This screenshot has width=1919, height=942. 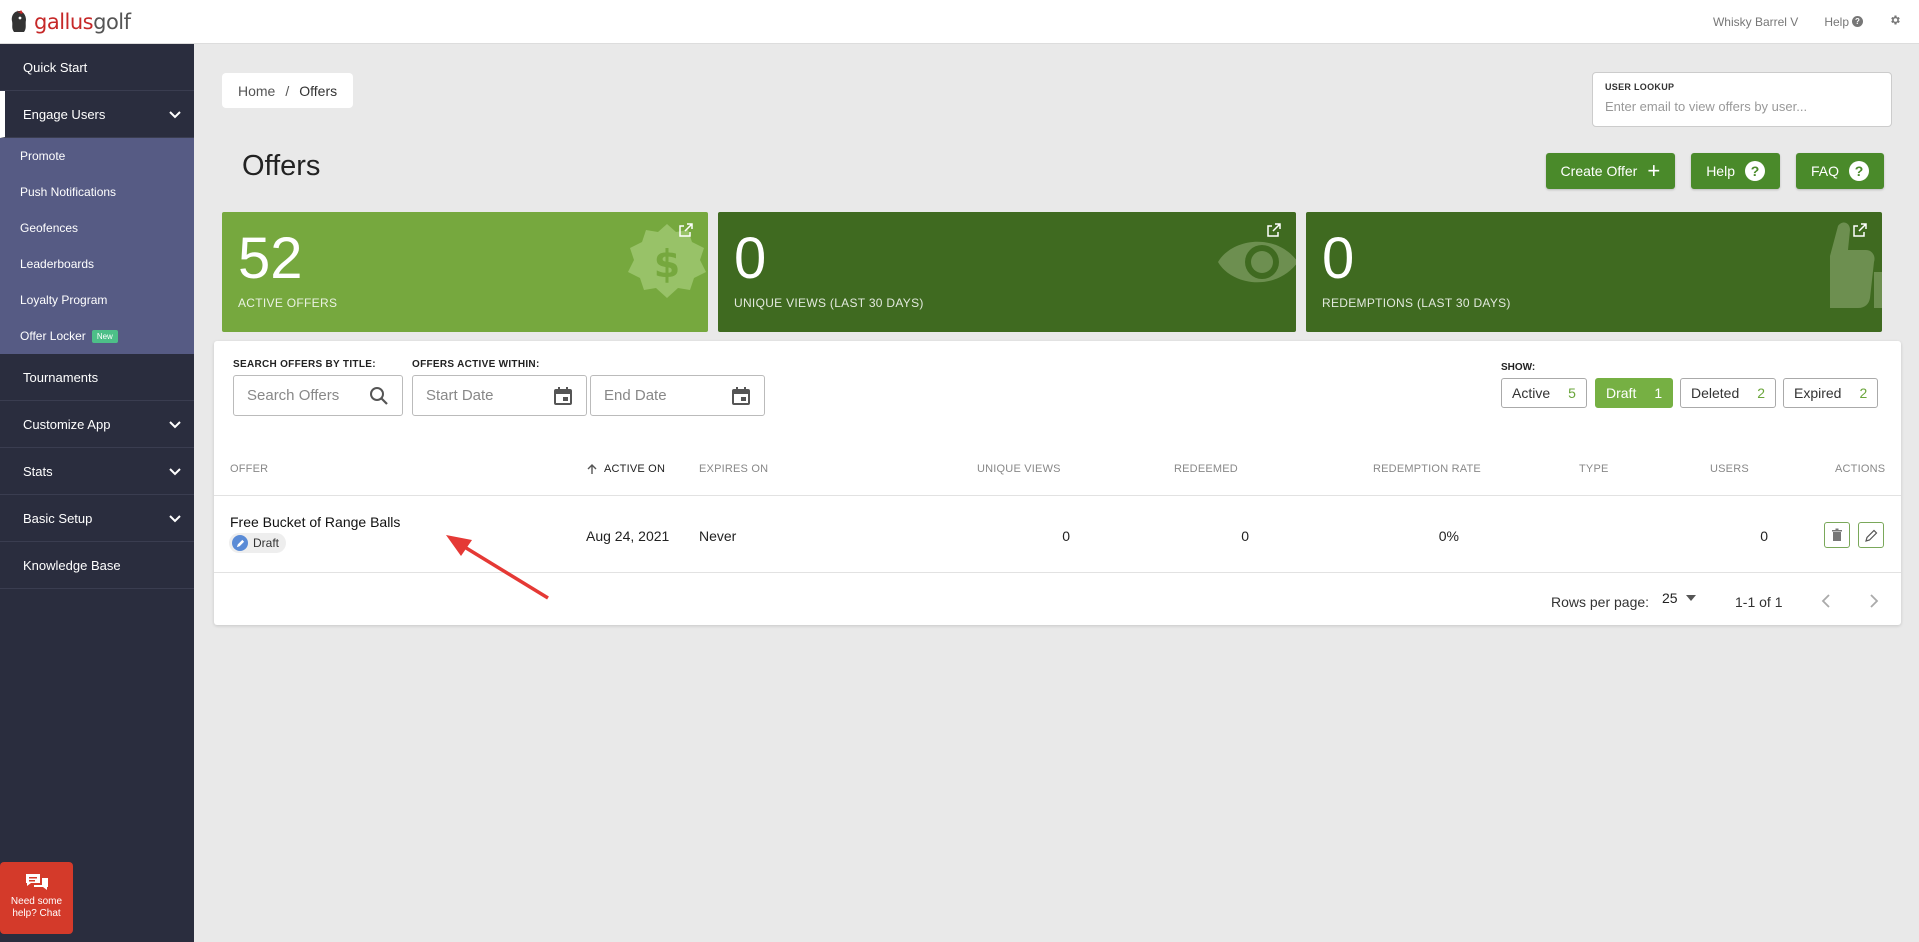 I want to click on sidebar-item-label: Knowledge Base, so click(x=72, y=565).